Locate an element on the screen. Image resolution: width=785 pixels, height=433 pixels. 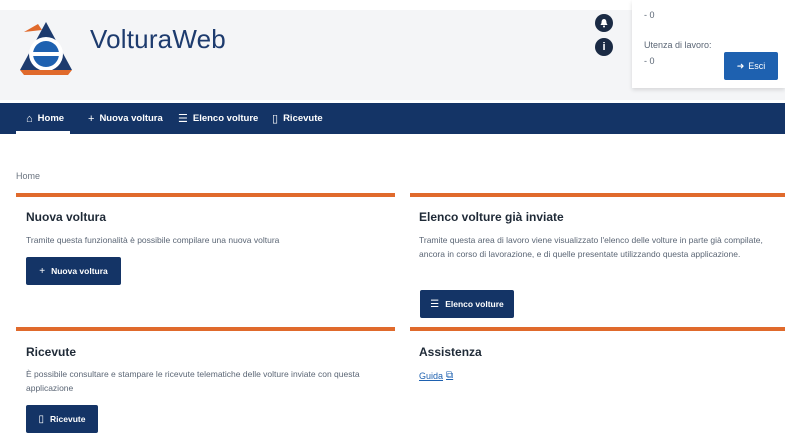
nav-item-ricevute: ▯ Ricevute is located at coordinates (297, 118).